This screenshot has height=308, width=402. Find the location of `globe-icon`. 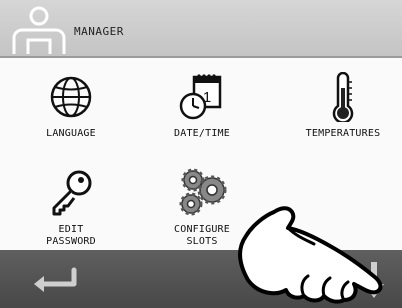

globe-icon is located at coordinates (71, 97).